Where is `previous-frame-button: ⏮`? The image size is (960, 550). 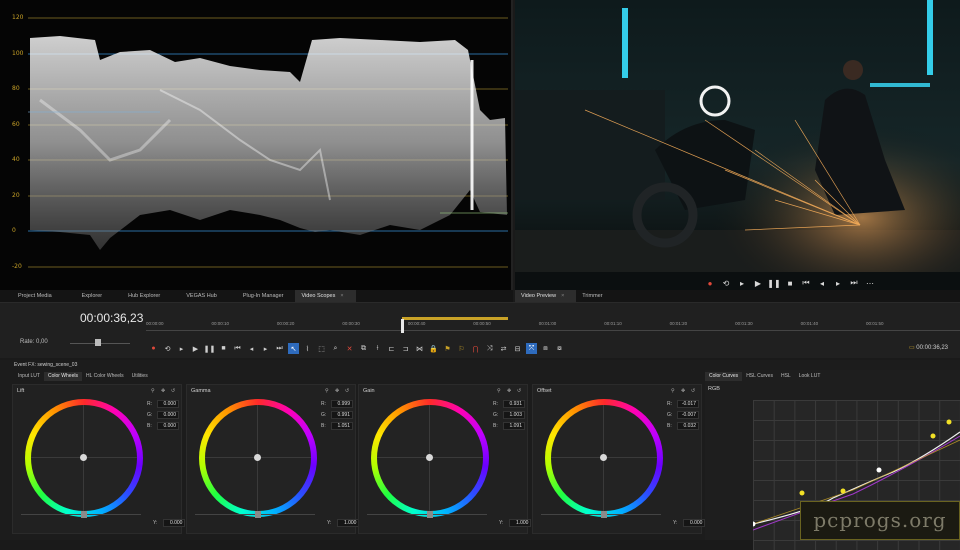
previous-frame-button: ⏮ is located at coordinates (806, 283).